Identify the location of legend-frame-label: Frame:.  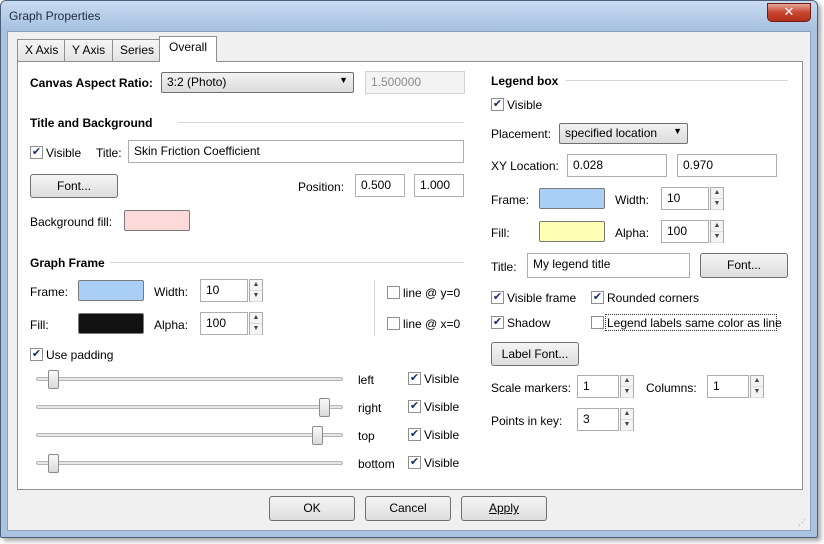
(510, 200).